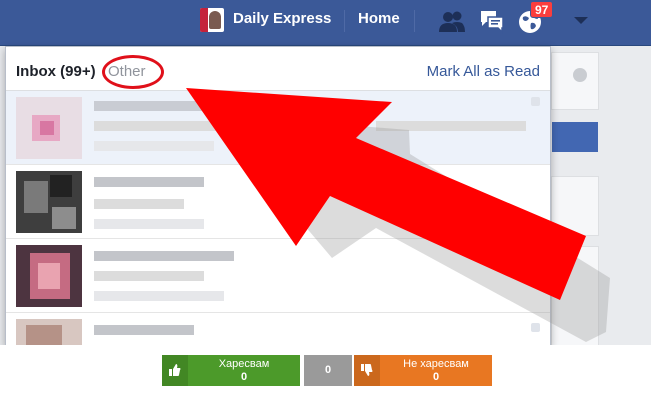 This screenshot has width=651, height=405. I want to click on neutral-count: 0, so click(328, 370).